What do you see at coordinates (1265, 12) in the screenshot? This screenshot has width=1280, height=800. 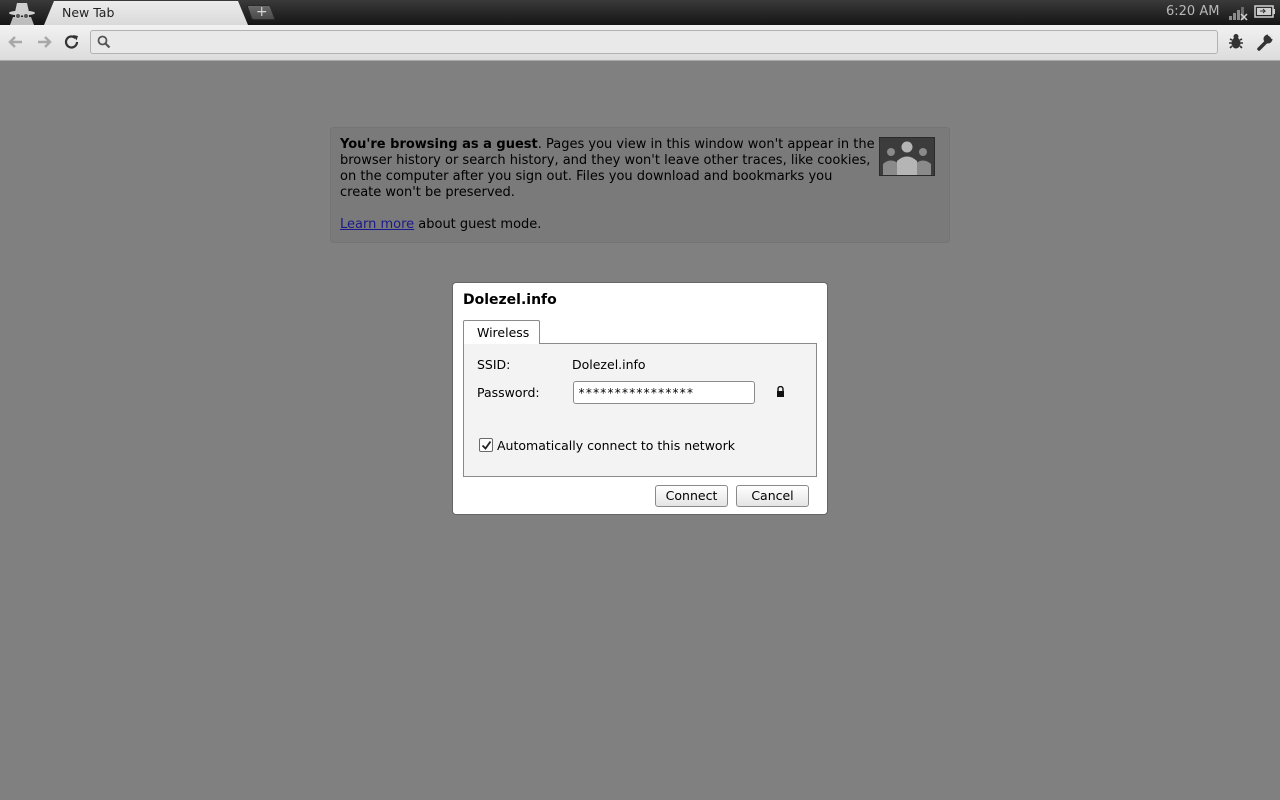 I see `battery-icon` at bounding box center [1265, 12].